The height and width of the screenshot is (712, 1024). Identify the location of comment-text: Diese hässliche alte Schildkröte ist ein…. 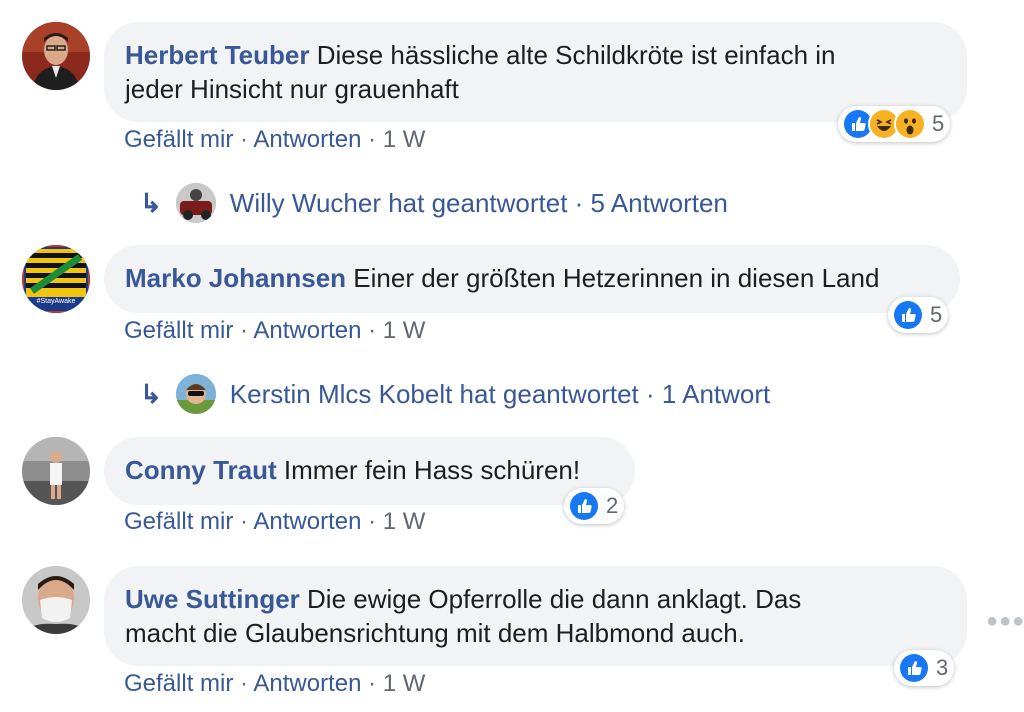
(576, 55).